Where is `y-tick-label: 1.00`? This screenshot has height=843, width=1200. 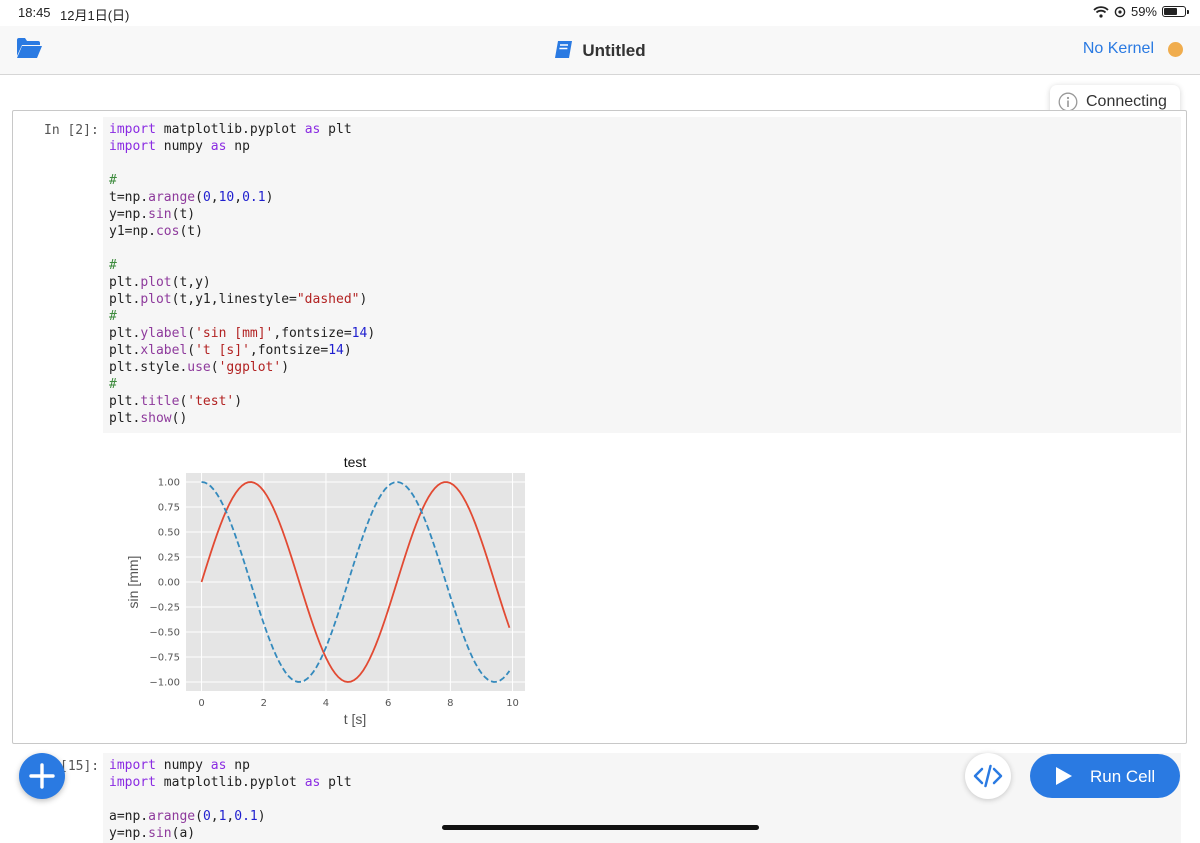
y-tick-label: 1.00 is located at coordinates (169, 483).